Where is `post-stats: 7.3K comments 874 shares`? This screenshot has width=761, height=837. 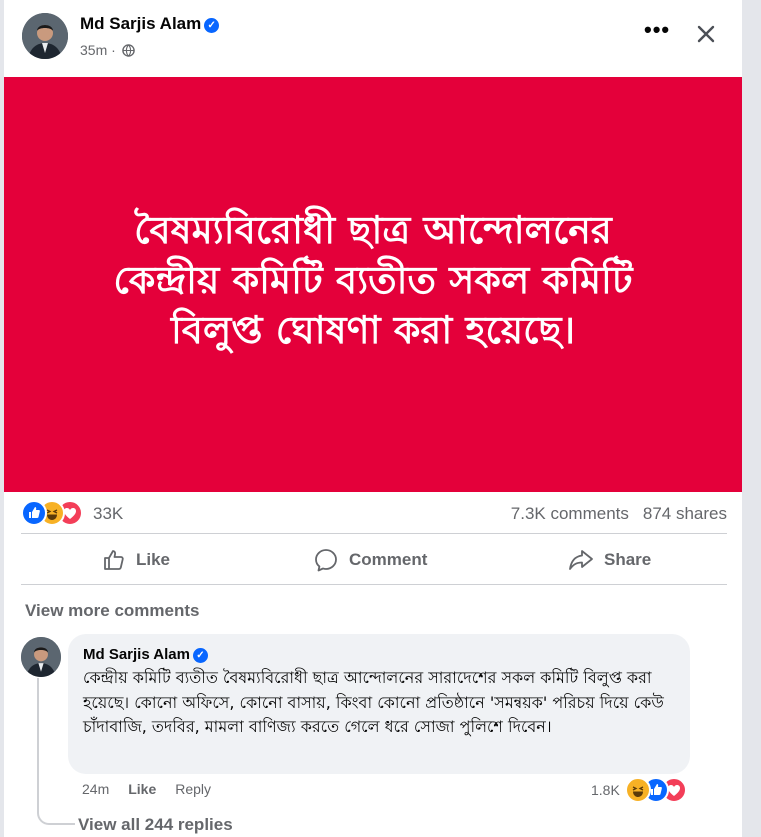 post-stats: 7.3K comments 874 shares is located at coordinates (619, 514).